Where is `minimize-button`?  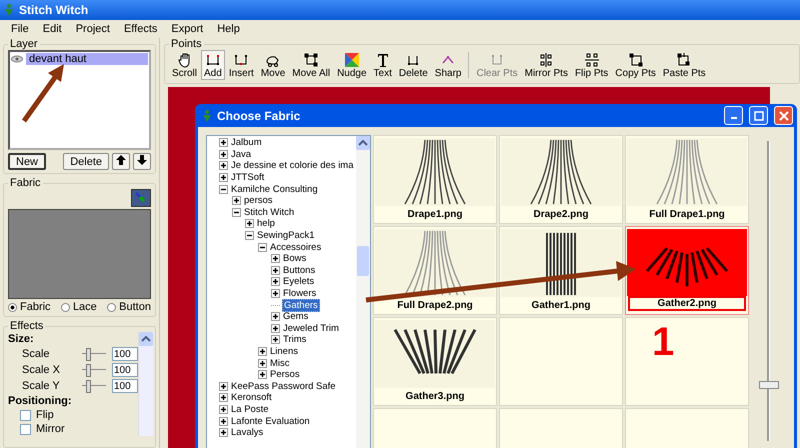
minimize-button is located at coordinates (733, 115).